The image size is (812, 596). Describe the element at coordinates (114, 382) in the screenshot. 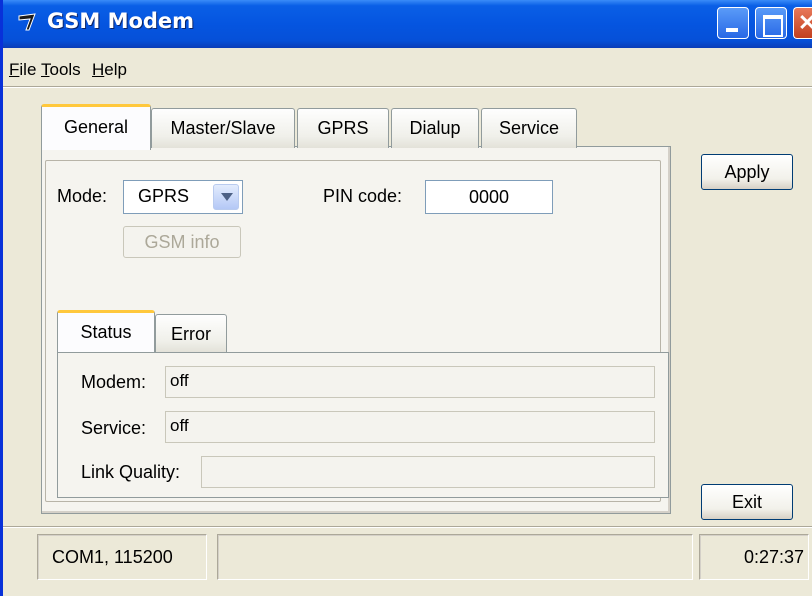

I see `modem-label: Modem:` at that location.